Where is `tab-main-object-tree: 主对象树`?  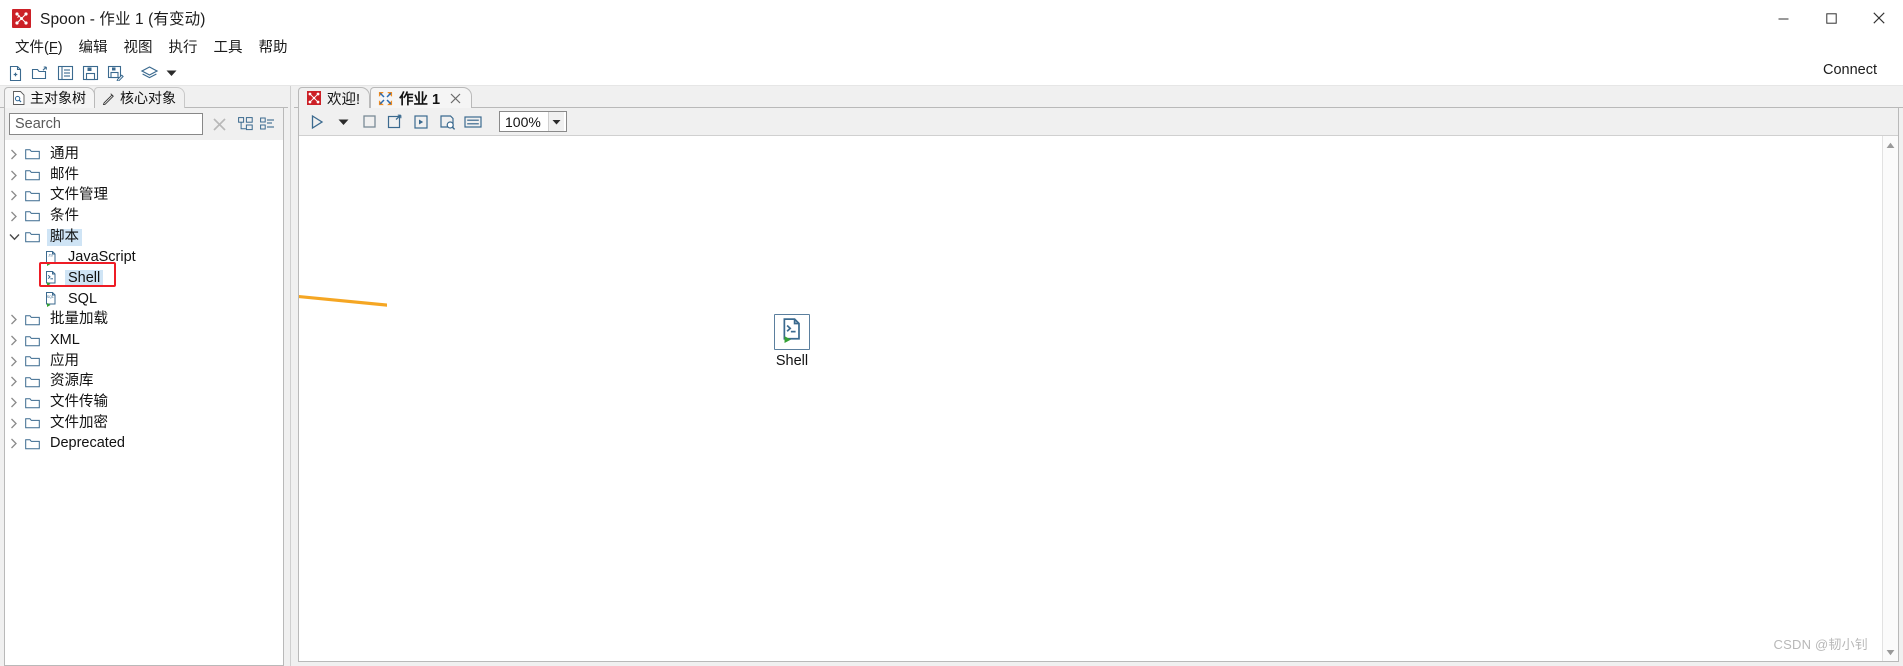
tab-main-object-tree: 主对象树 is located at coordinates (49, 97).